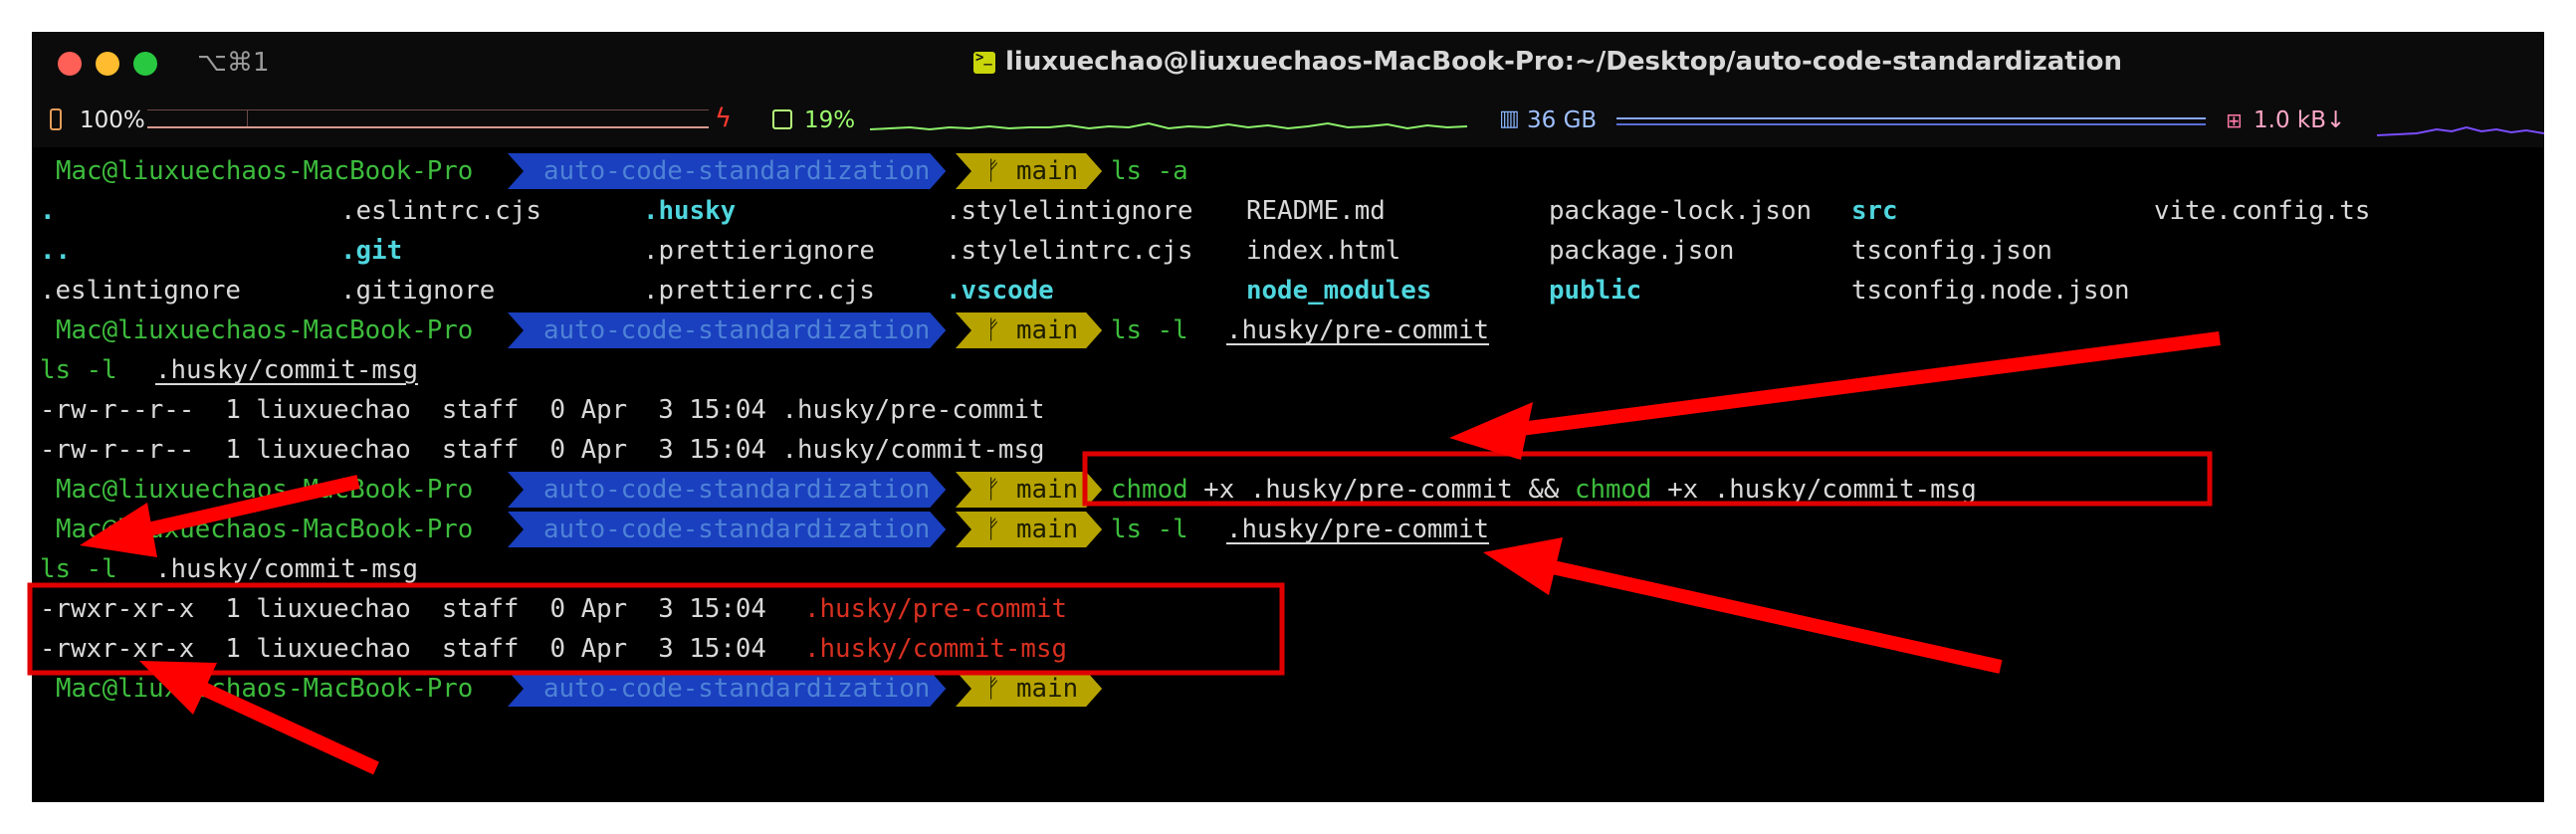 Image resolution: width=2576 pixels, height=834 pixels. Describe the element at coordinates (1562, 120) in the screenshot. I see `memory-value: 36 GB` at that location.